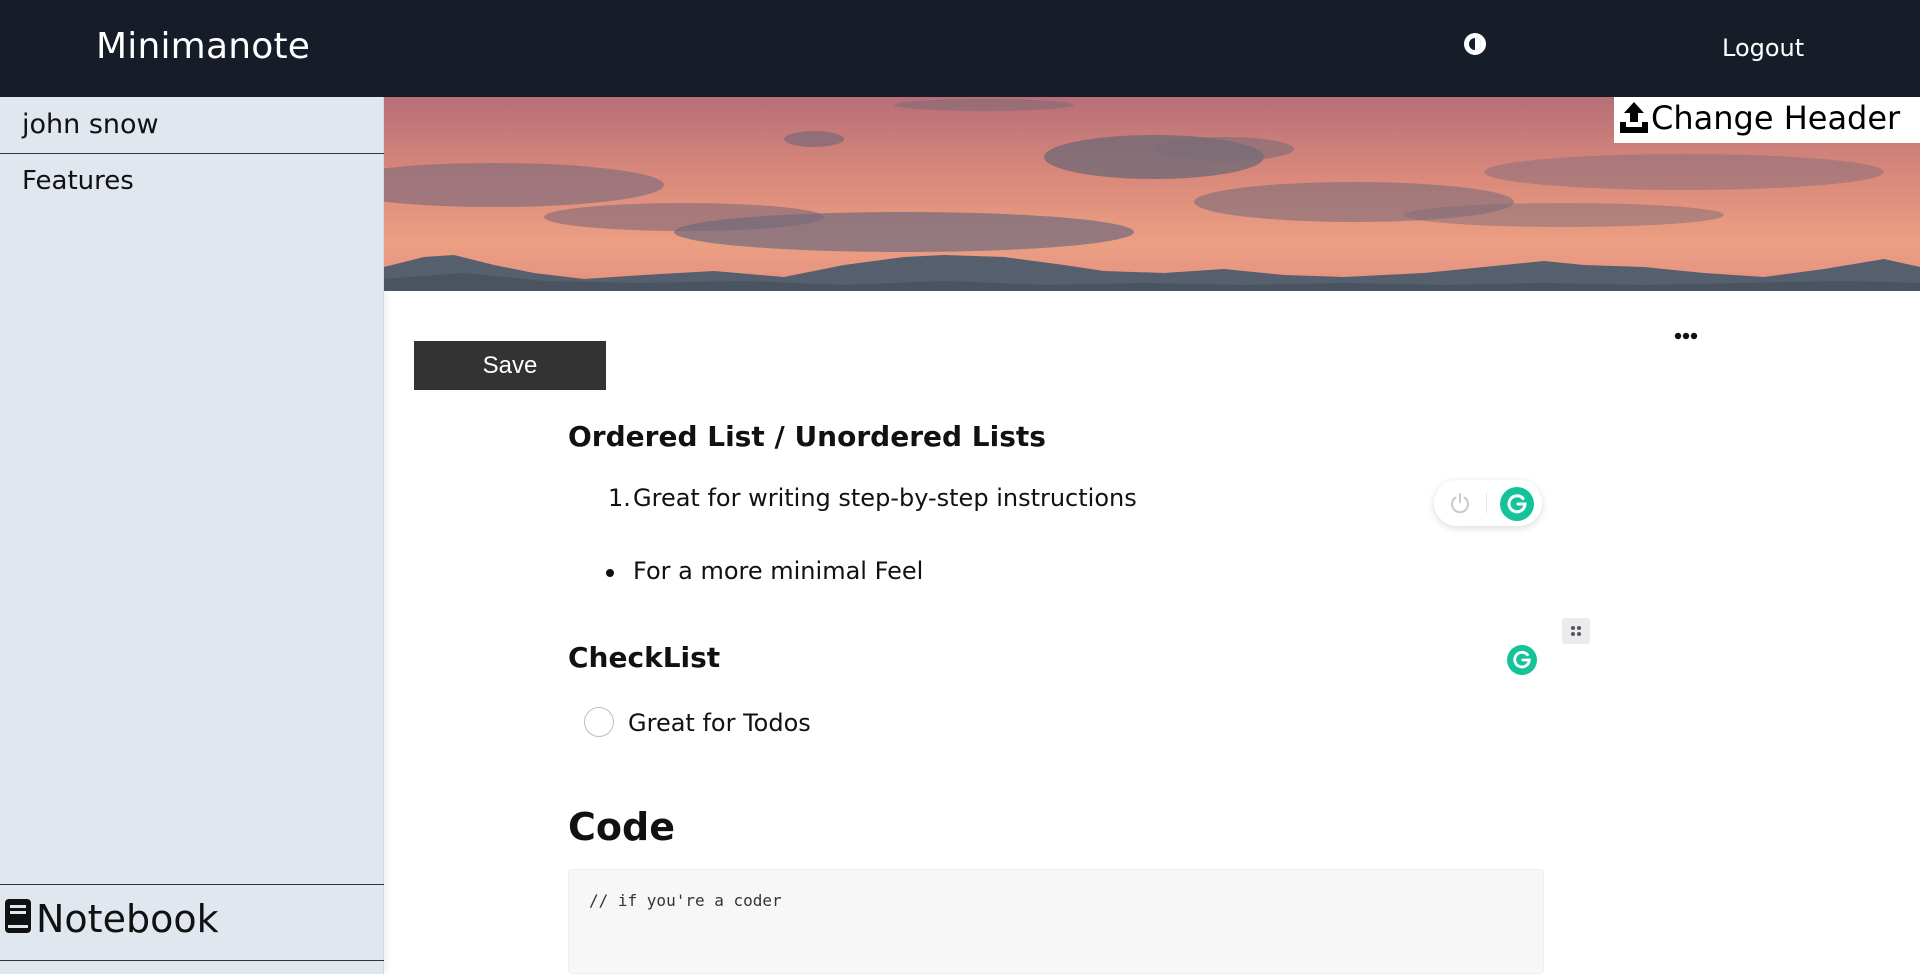  What do you see at coordinates (192, 125) in the screenshot?
I see `sidebar-user: john snow` at bounding box center [192, 125].